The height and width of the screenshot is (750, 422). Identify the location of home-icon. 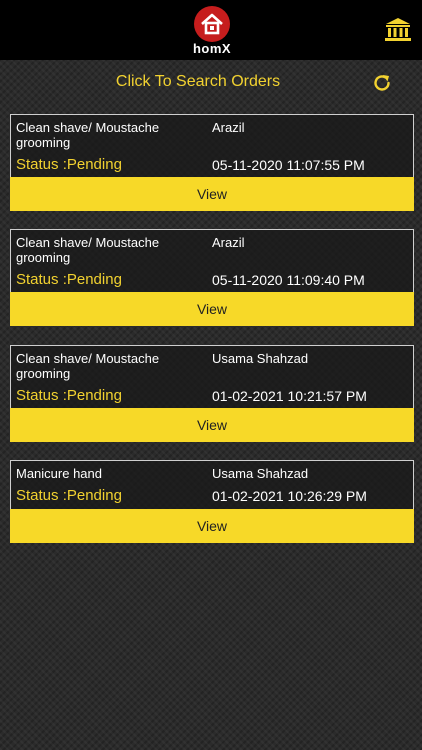
(212, 24).